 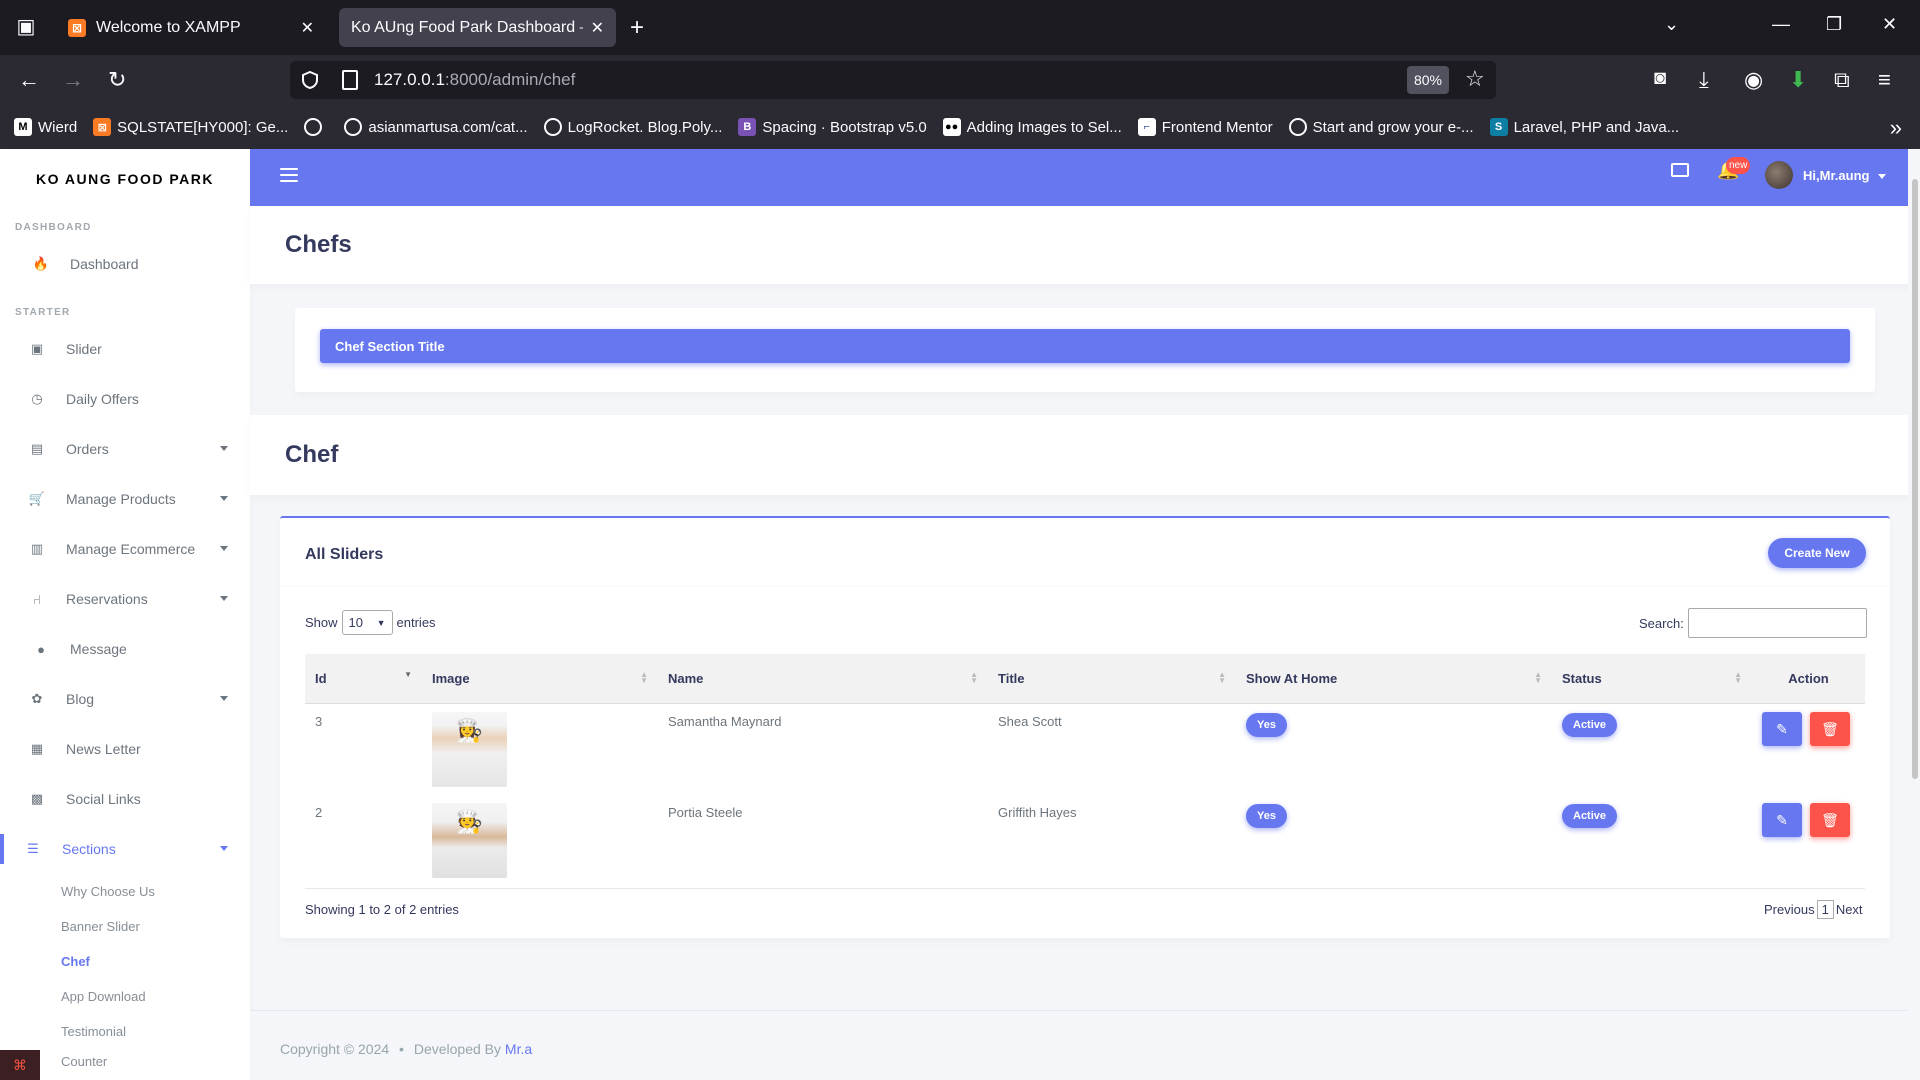 What do you see at coordinates (310, 80) in the screenshot?
I see `shield-icon` at bounding box center [310, 80].